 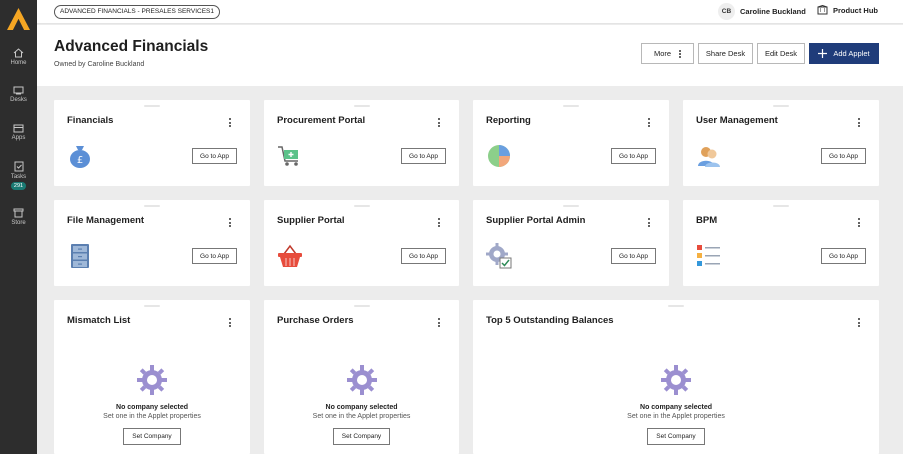 What do you see at coordinates (725, 53) in the screenshot?
I see `share-desk-button: Share Desk` at bounding box center [725, 53].